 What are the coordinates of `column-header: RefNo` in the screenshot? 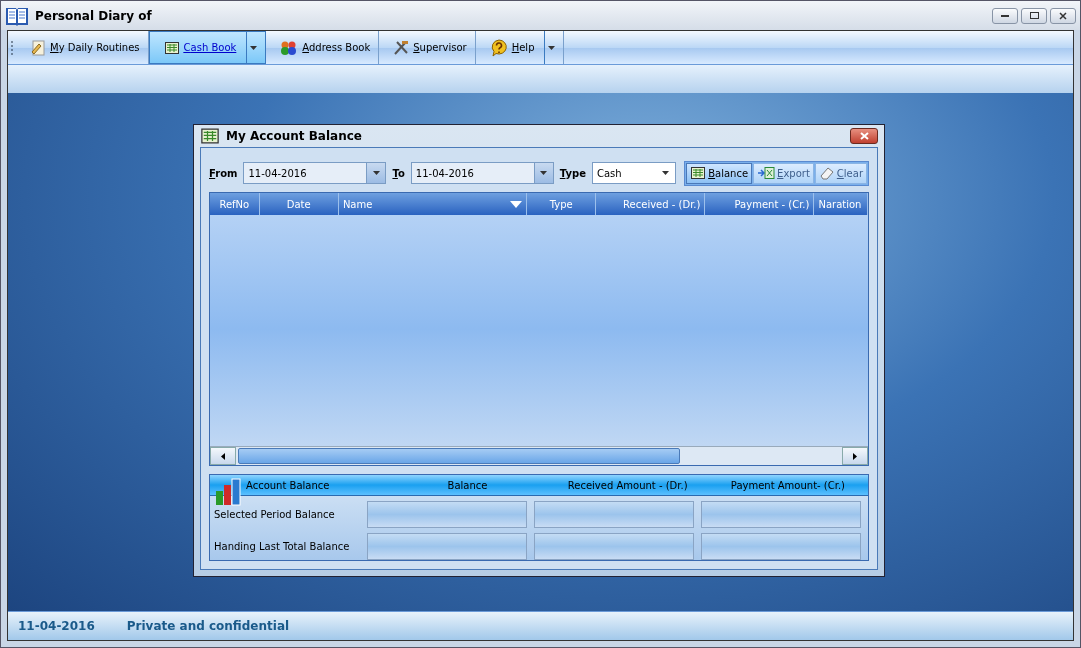 It's located at (235, 204).